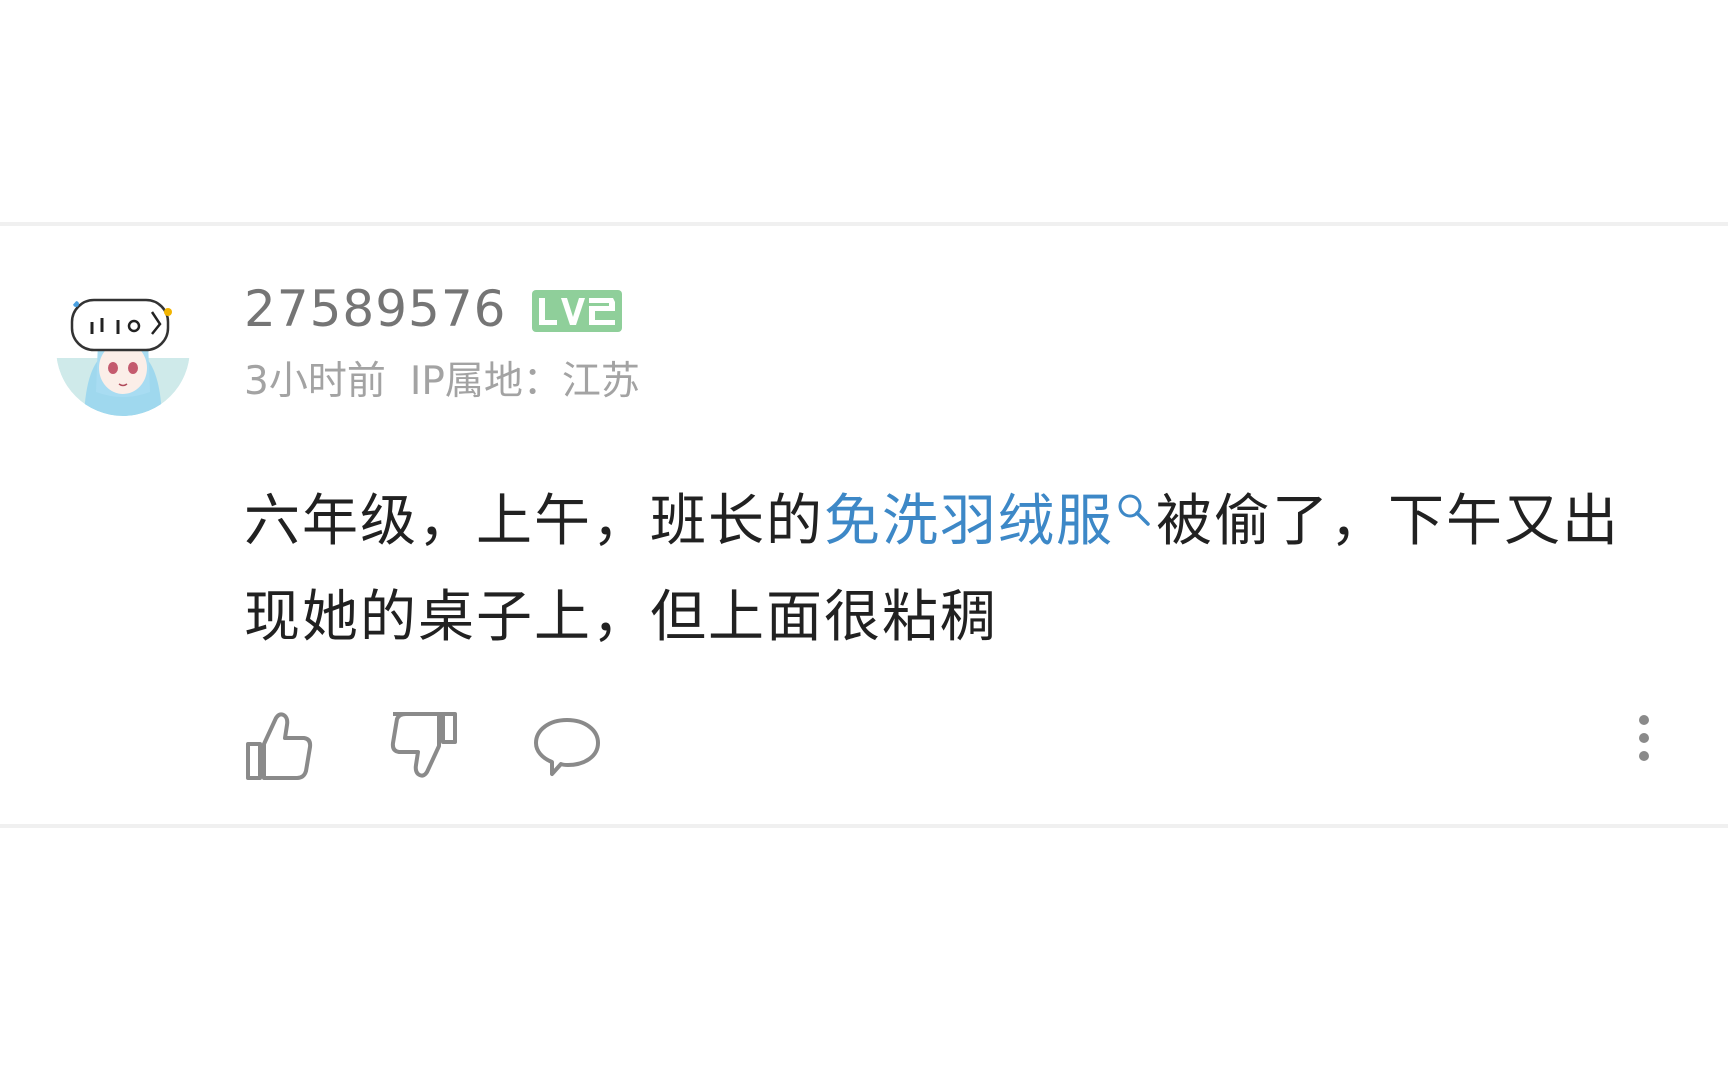 This screenshot has height=1080, width=1728. I want to click on comment-actions, so click(954, 748).